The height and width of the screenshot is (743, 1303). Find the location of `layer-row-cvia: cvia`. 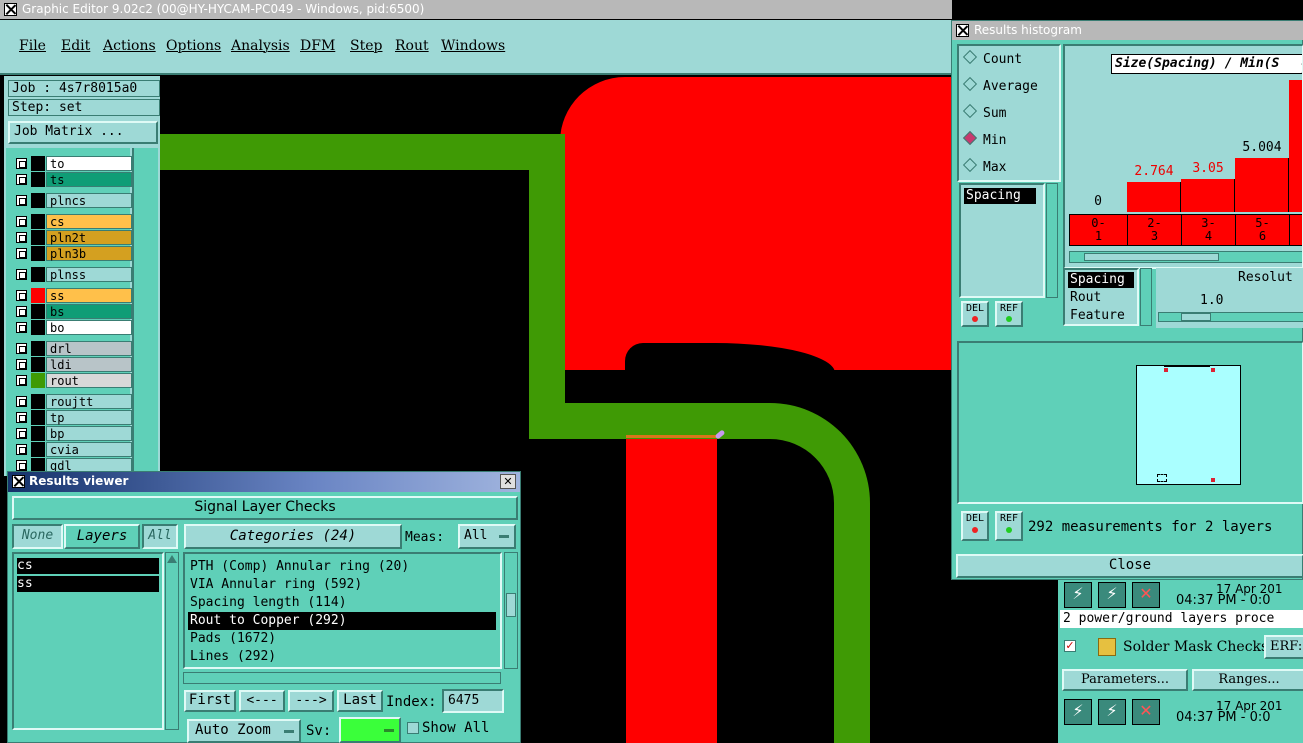

layer-row-cvia: cvia is located at coordinates (73, 449).